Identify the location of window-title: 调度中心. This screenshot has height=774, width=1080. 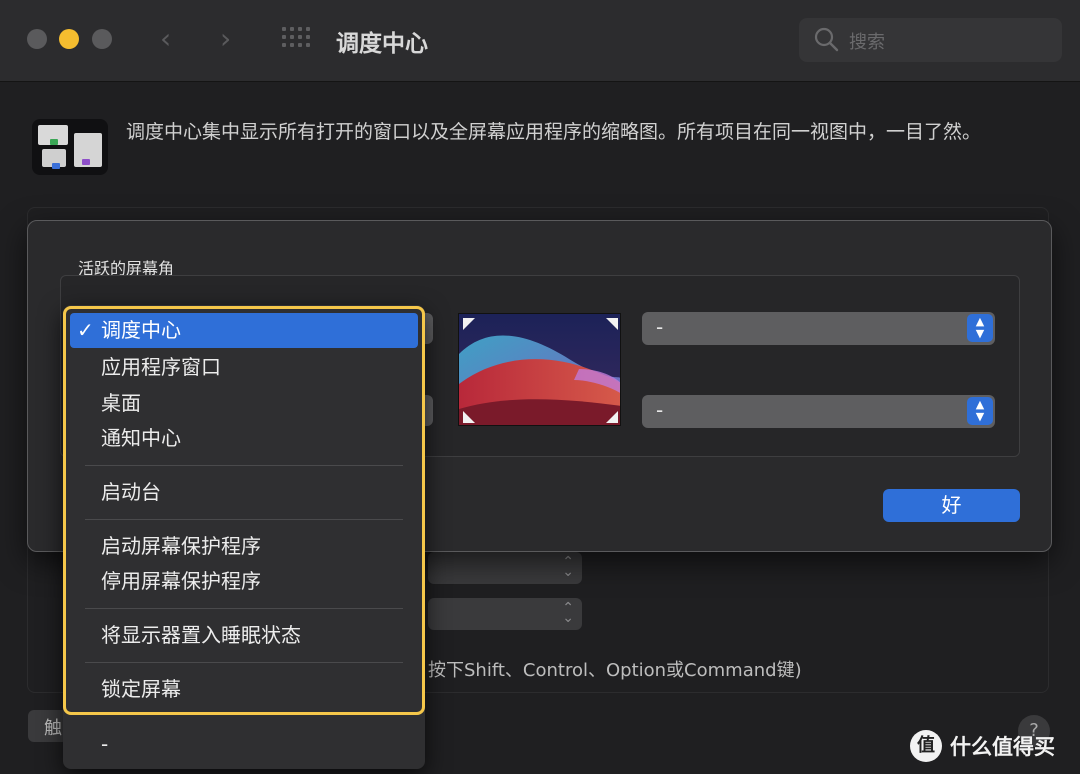
(382, 44).